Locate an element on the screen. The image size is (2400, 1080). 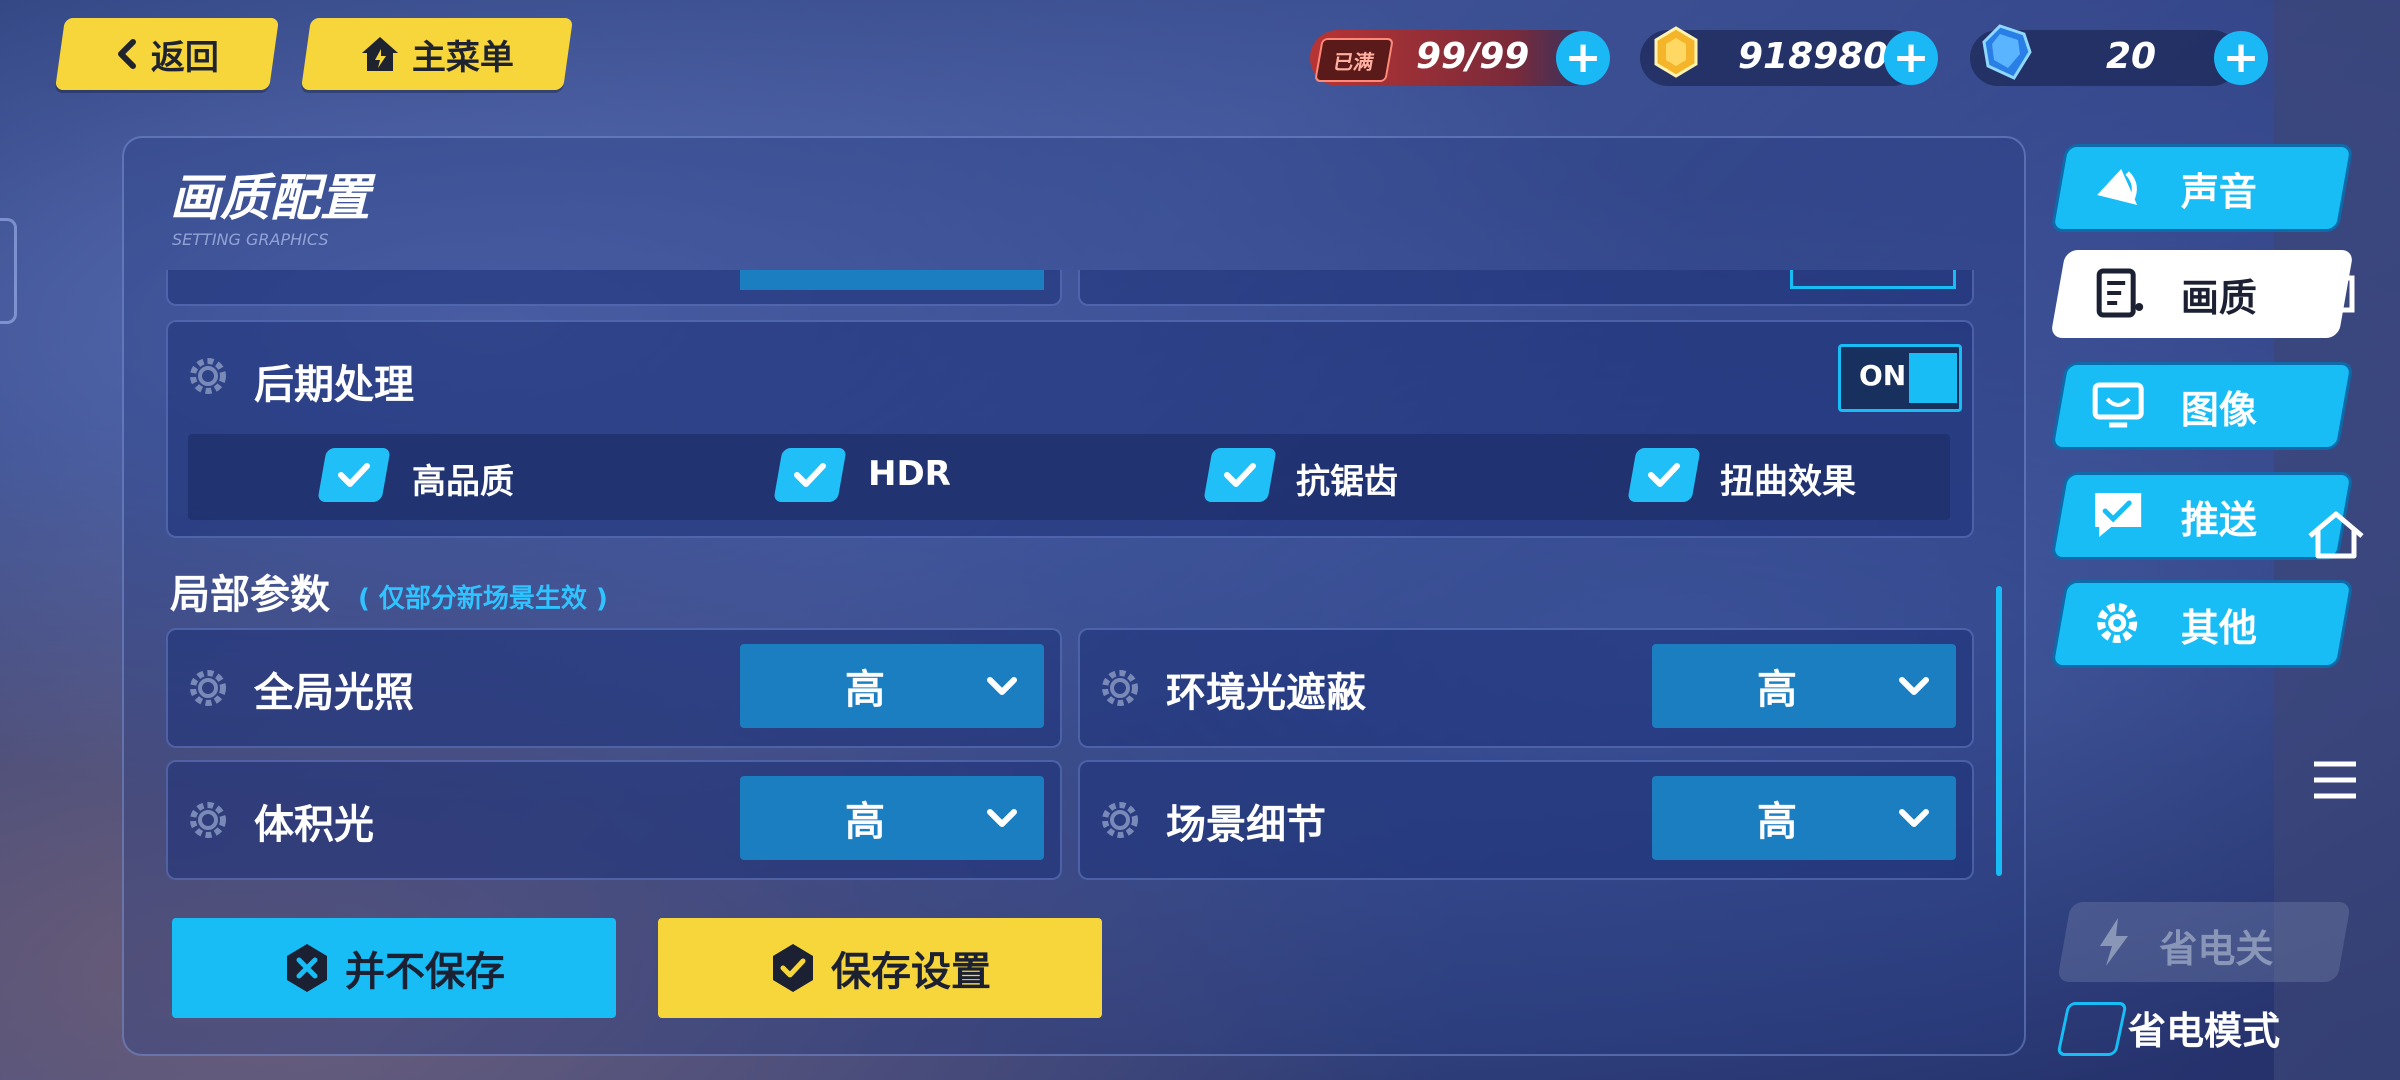
tab-label: 声音 is located at coordinates (2218, 192).